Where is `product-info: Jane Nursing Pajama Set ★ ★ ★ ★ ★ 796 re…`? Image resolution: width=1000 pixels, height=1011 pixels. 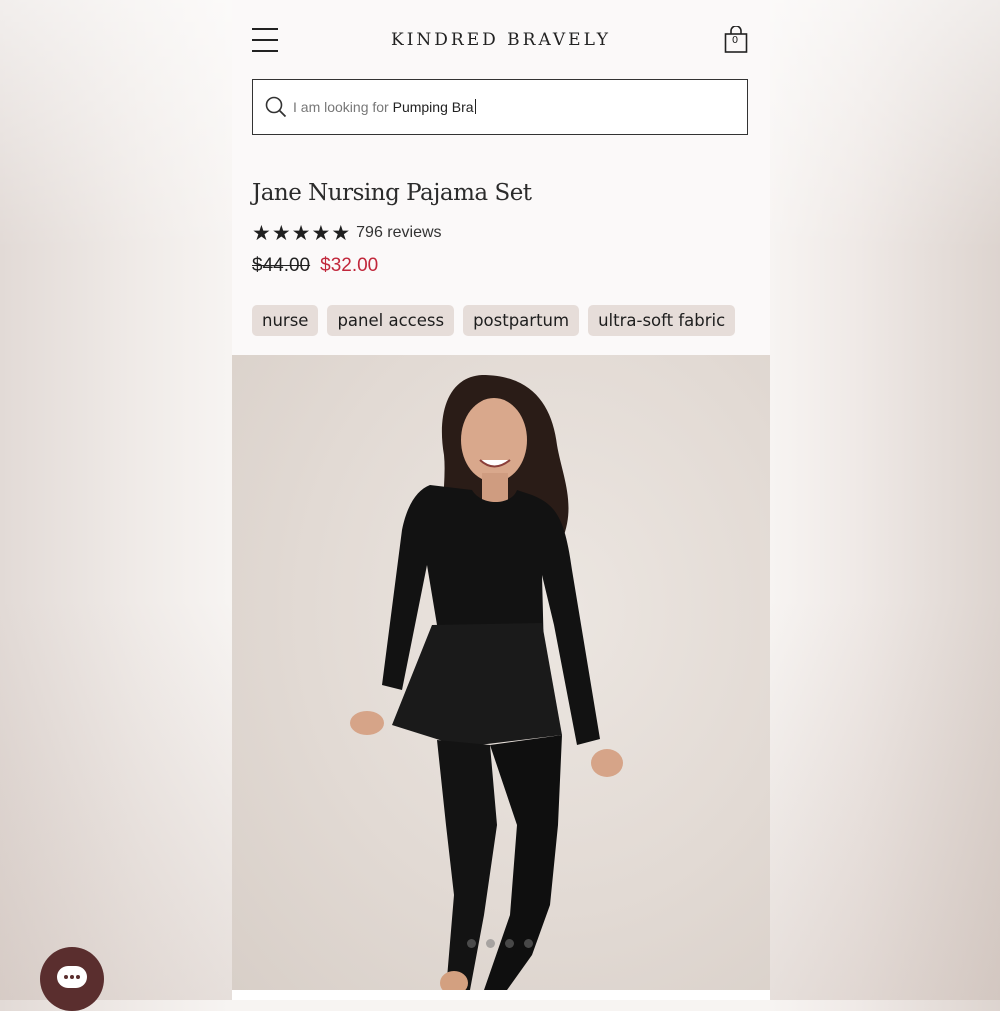
product-info: Jane Nursing Pajama Set ★ ★ ★ ★ ★ 796 re… is located at coordinates (501, 263).